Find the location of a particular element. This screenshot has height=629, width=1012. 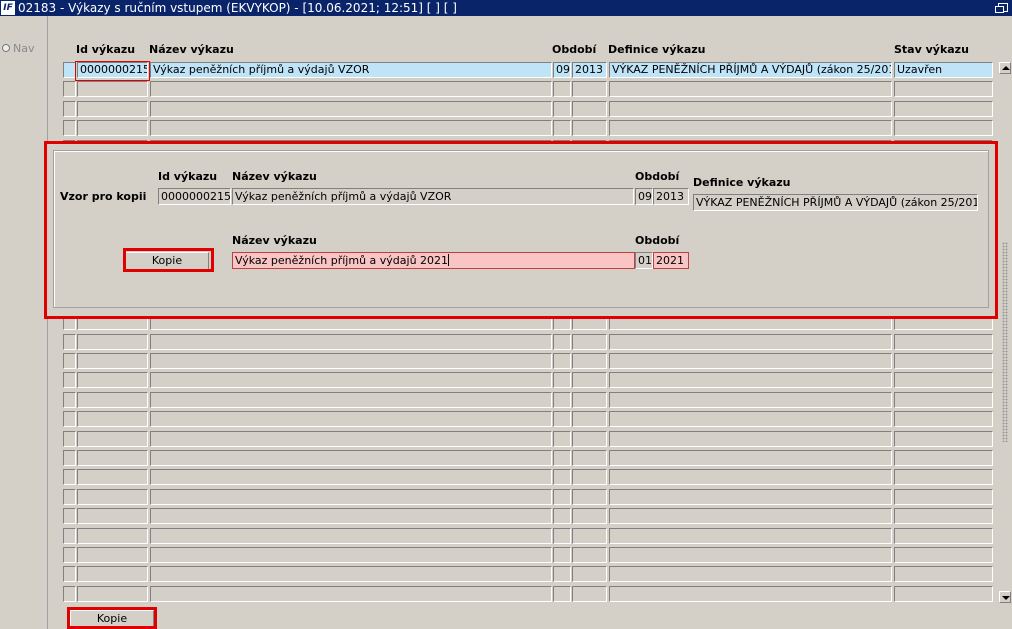

id-cell: 0000000215 is located at coordinates (112, 70).